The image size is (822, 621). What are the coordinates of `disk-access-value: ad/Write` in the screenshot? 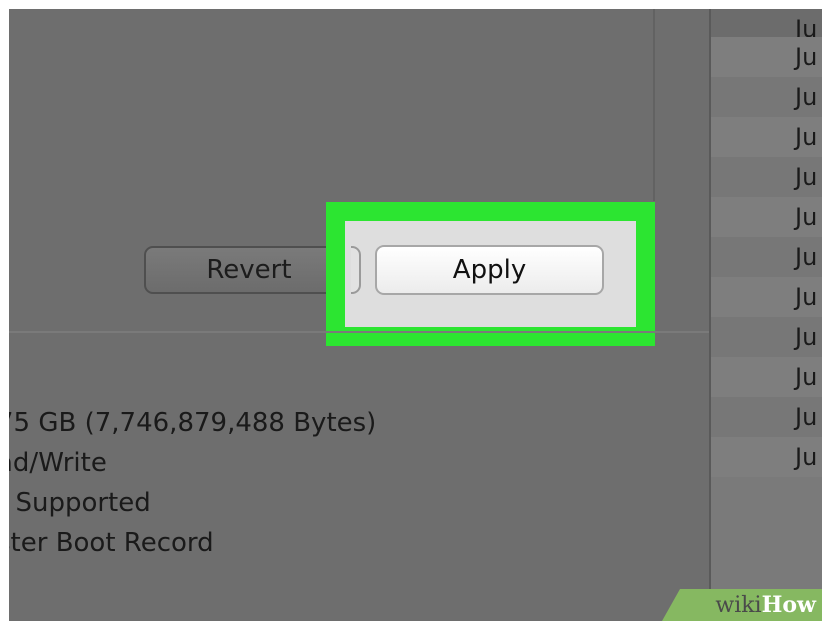 It's located at (58, 463).